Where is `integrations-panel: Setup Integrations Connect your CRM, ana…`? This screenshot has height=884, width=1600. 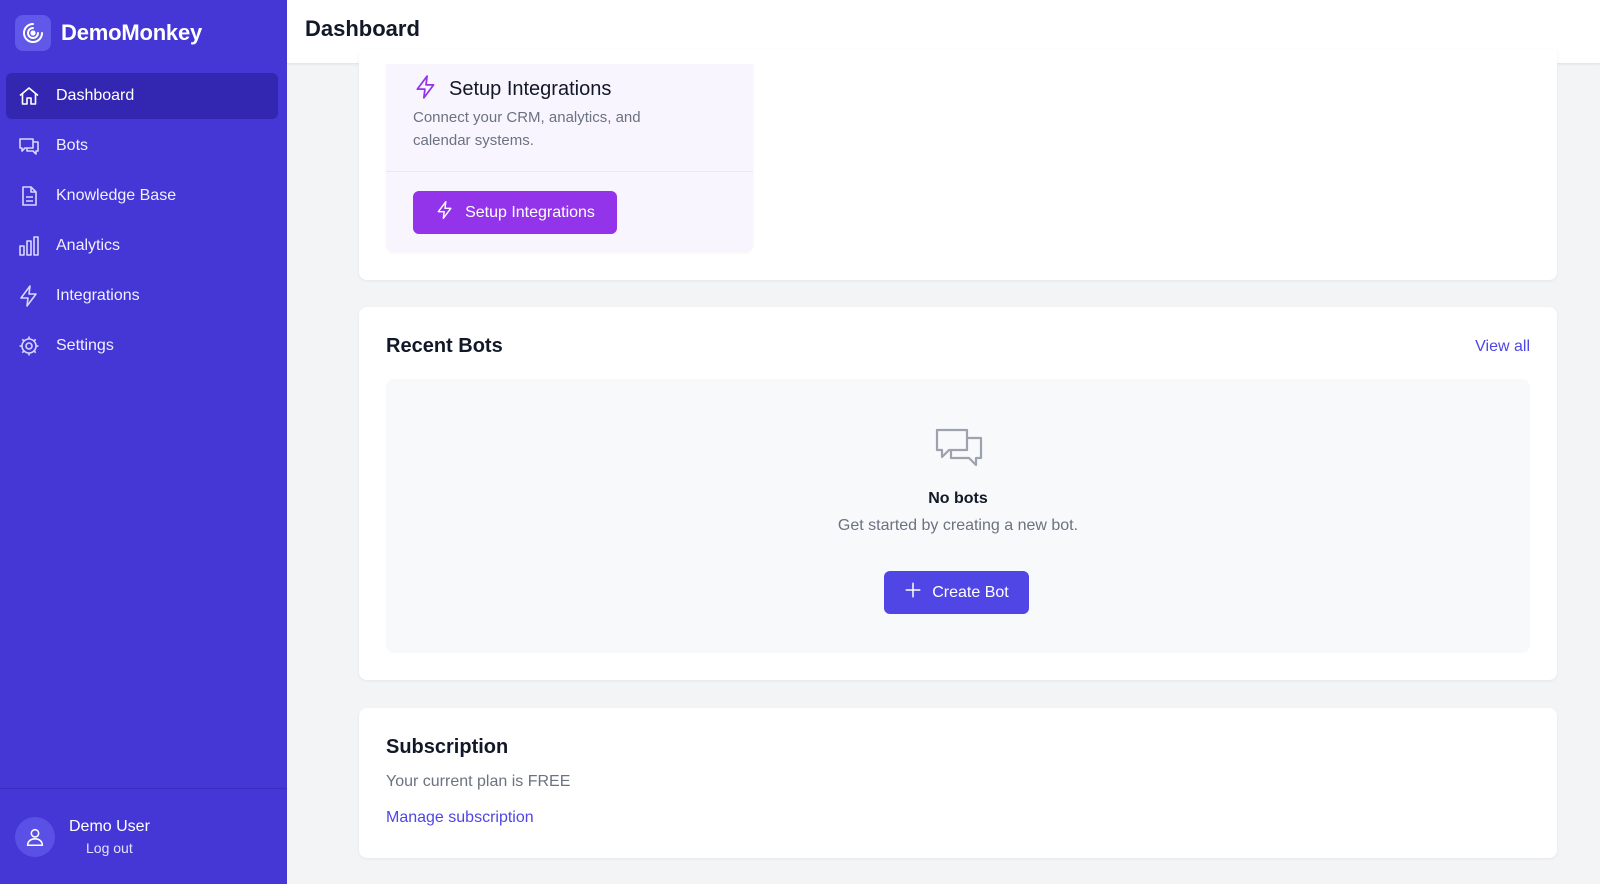
integrations-panel: Setup Integrations Connect your CRM, ana… is located at coordinates (569, 158).